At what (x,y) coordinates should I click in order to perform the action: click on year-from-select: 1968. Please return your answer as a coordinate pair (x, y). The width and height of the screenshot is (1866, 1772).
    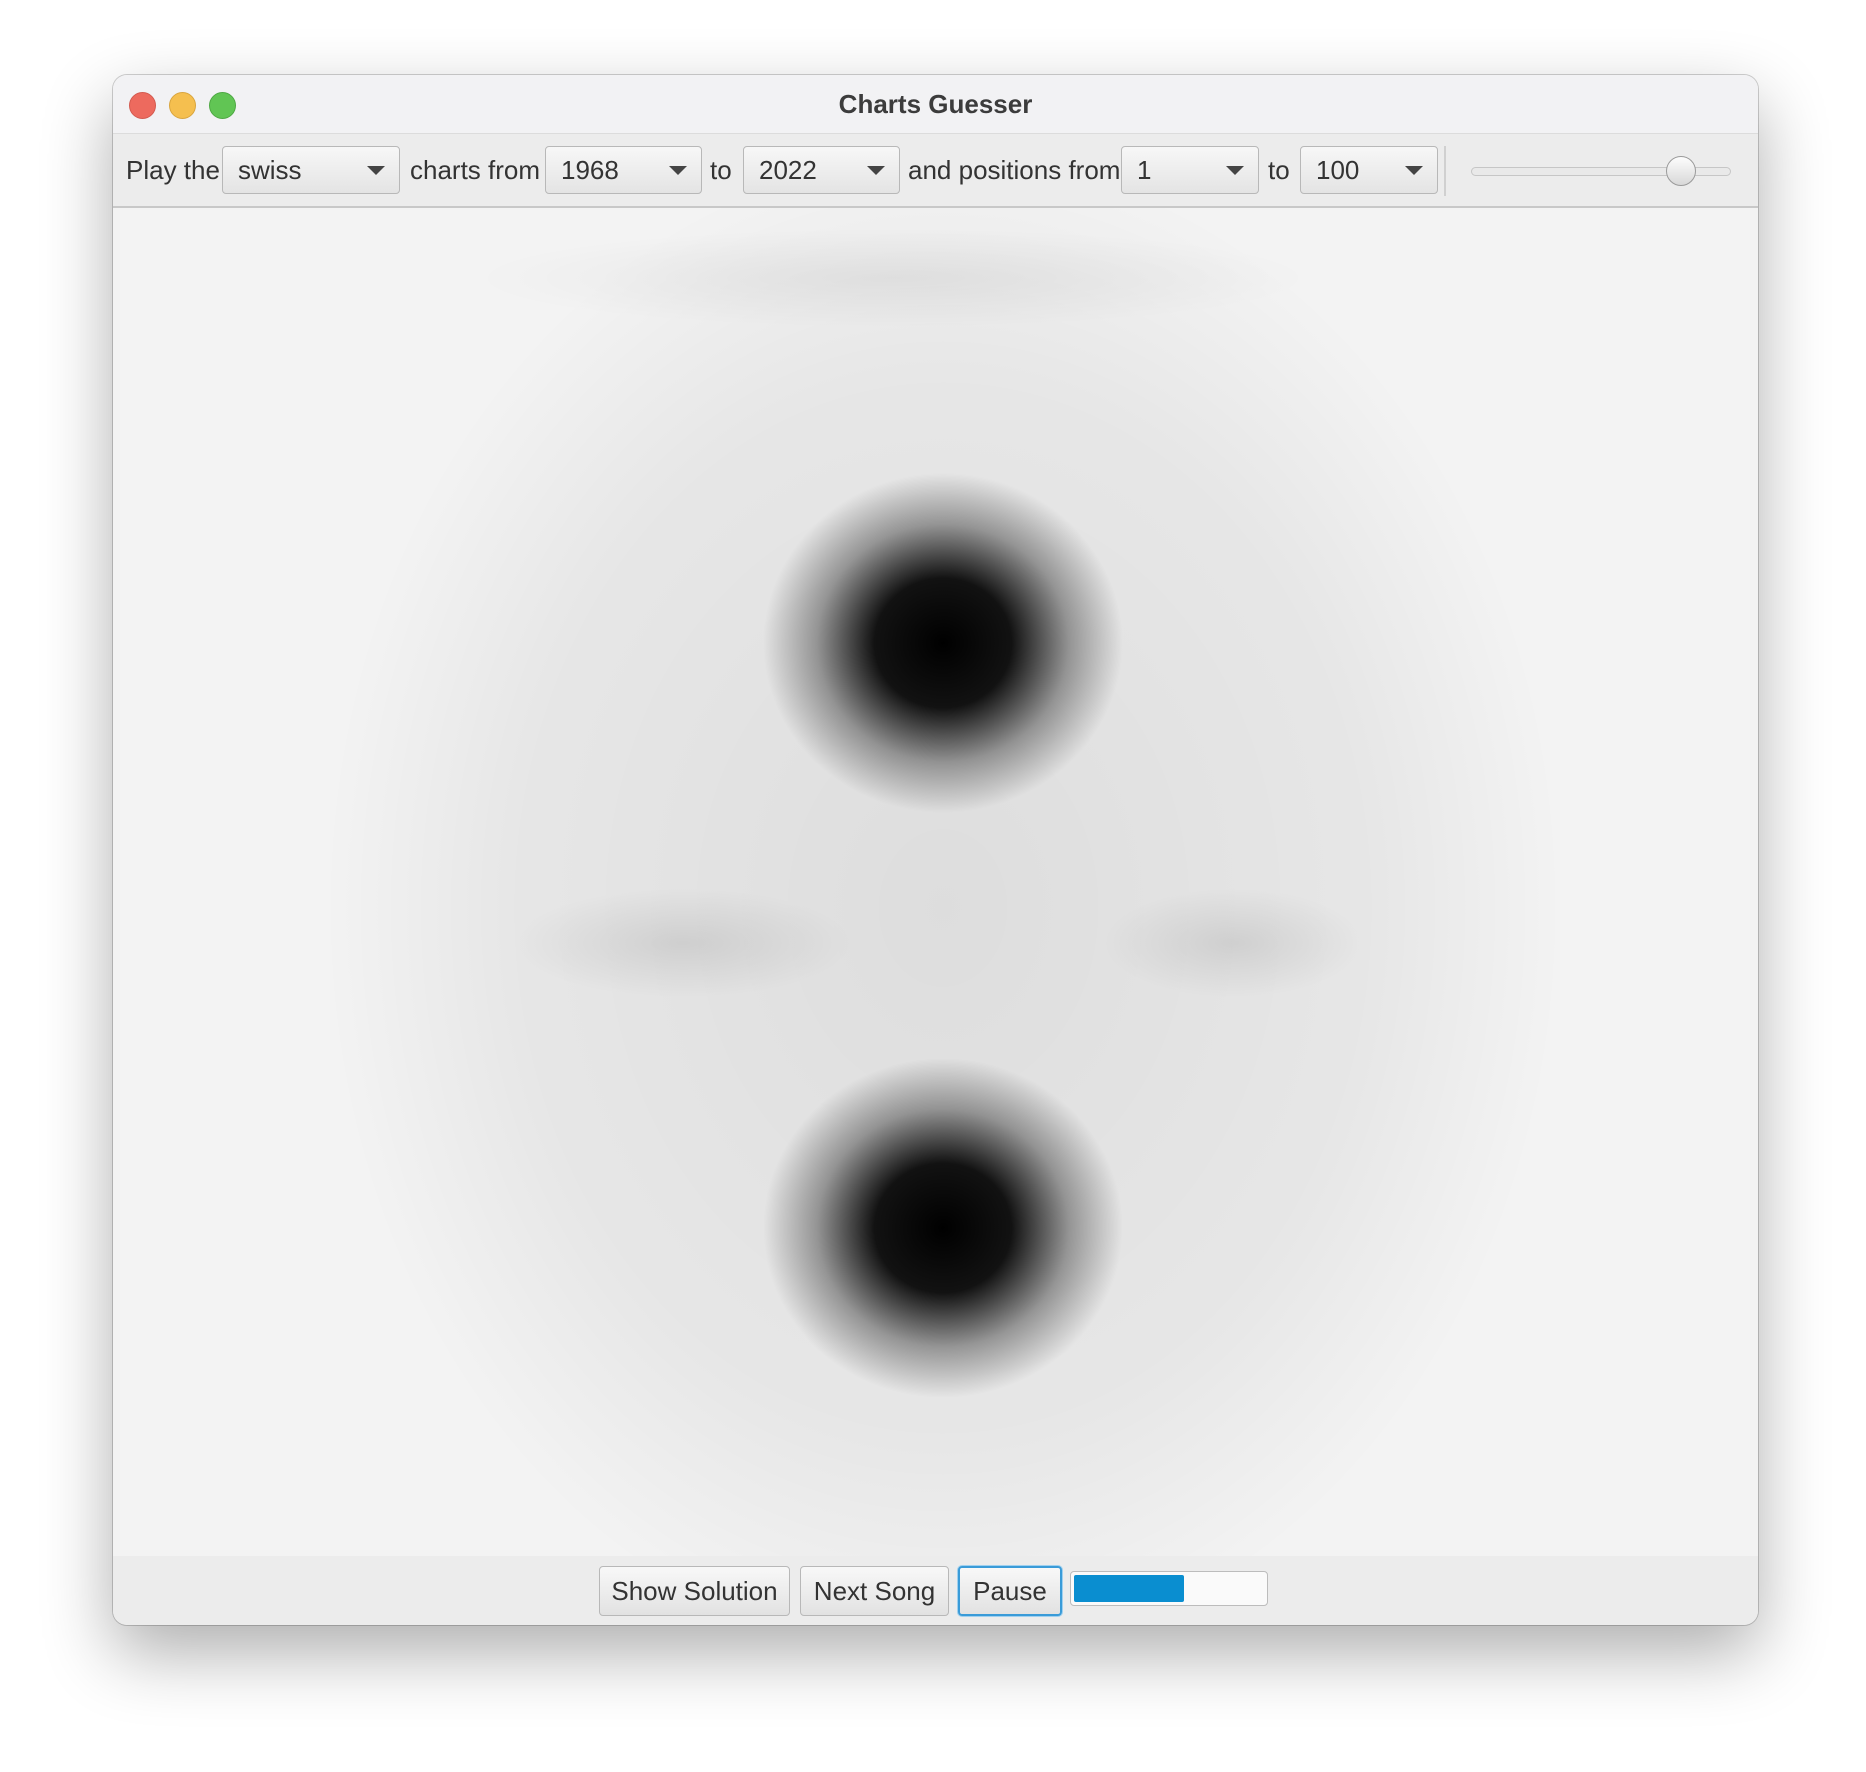
    Looking at the image, I should click on (623, 170).